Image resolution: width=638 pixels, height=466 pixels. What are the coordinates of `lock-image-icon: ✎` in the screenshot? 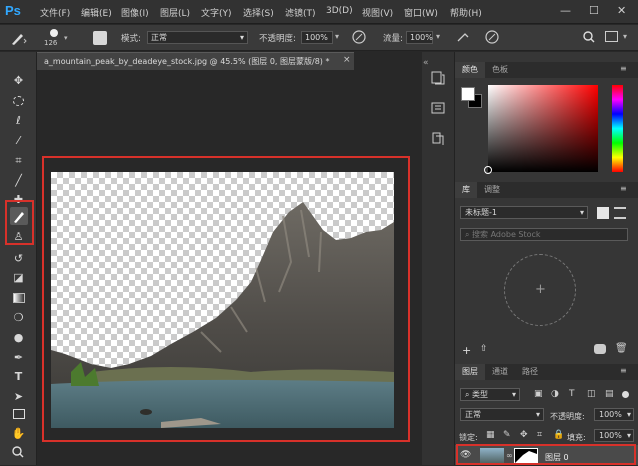 It's located at (507, 435).